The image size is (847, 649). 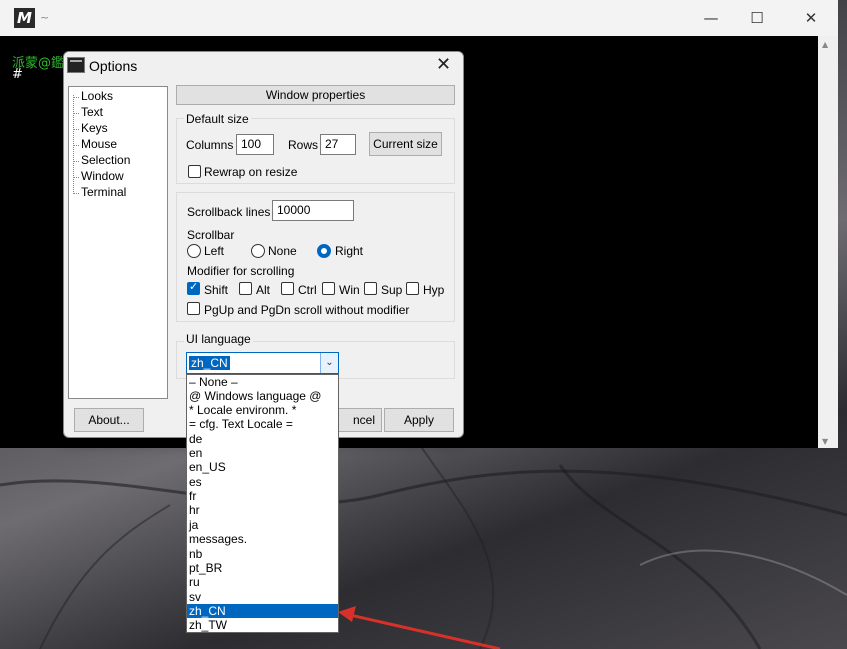 What do you see at coordinates (825, 44) in the screenshot?
I see `scroll-up-arrow-icon: ▲` at bounding box center [825, 44].